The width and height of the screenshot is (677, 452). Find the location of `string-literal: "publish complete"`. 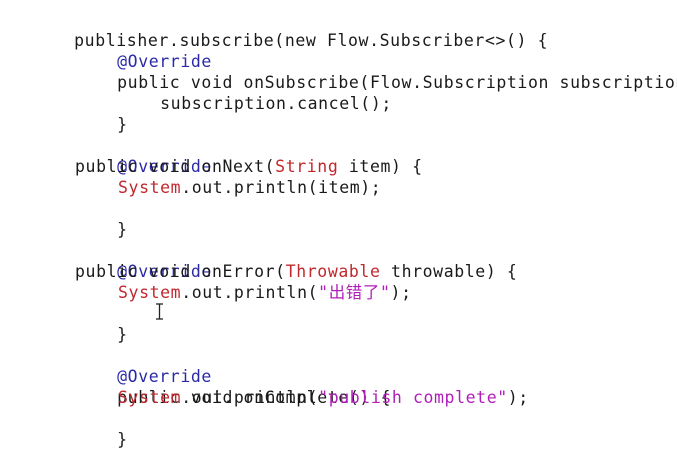

string-literal: "publish complete" is located at coordinates (413, 397).